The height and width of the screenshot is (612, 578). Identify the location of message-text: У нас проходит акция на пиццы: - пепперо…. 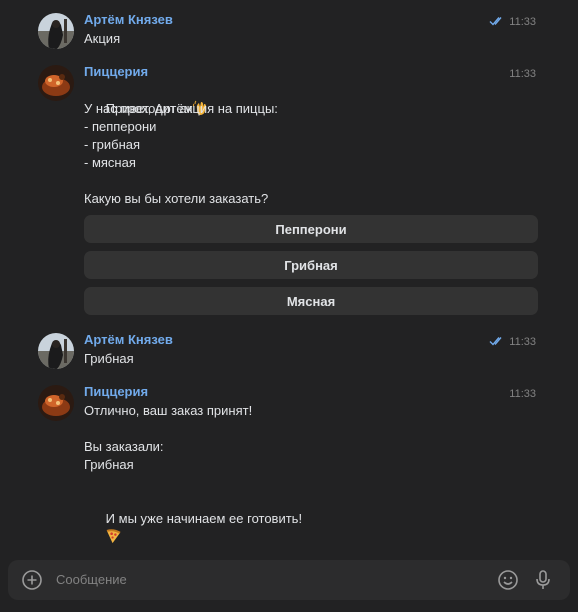
(181, 153).